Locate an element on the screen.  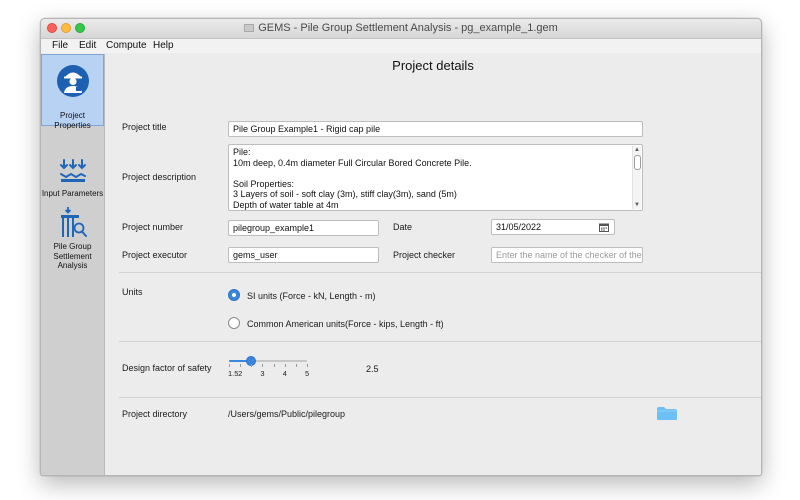
description-line: Soil Properties: is located at coordinates (264, 183).